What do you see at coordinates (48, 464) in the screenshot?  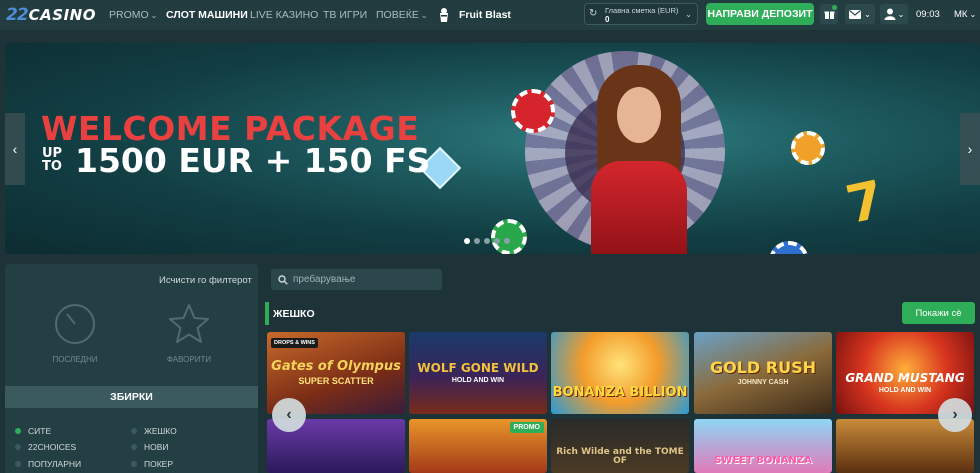 I see `collection-popular: ПОПУЛАРНИ` at bounding box center [48, 464].